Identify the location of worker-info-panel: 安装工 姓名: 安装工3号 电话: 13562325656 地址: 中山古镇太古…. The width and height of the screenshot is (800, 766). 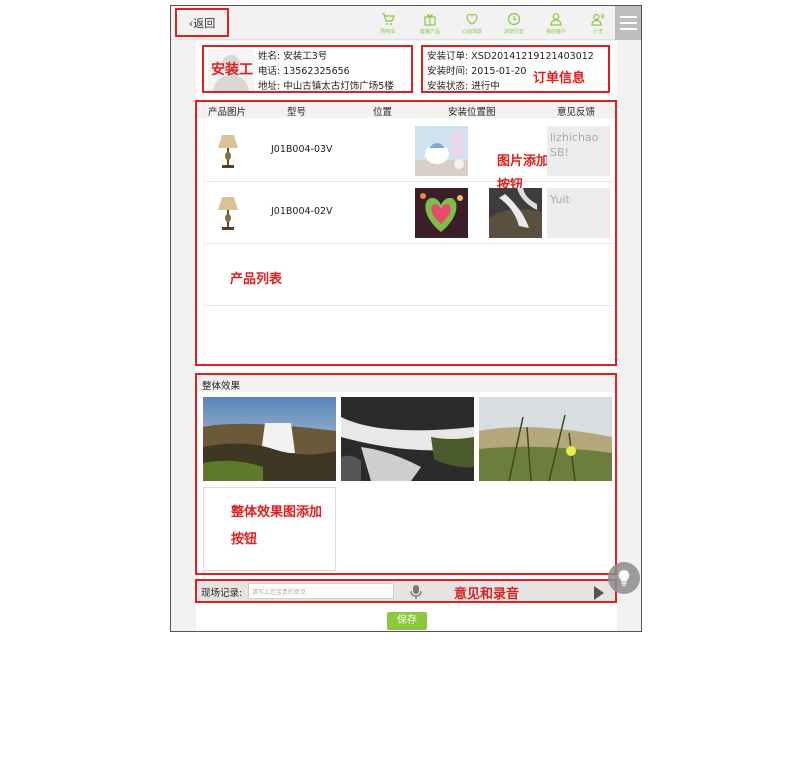
(307, 69).